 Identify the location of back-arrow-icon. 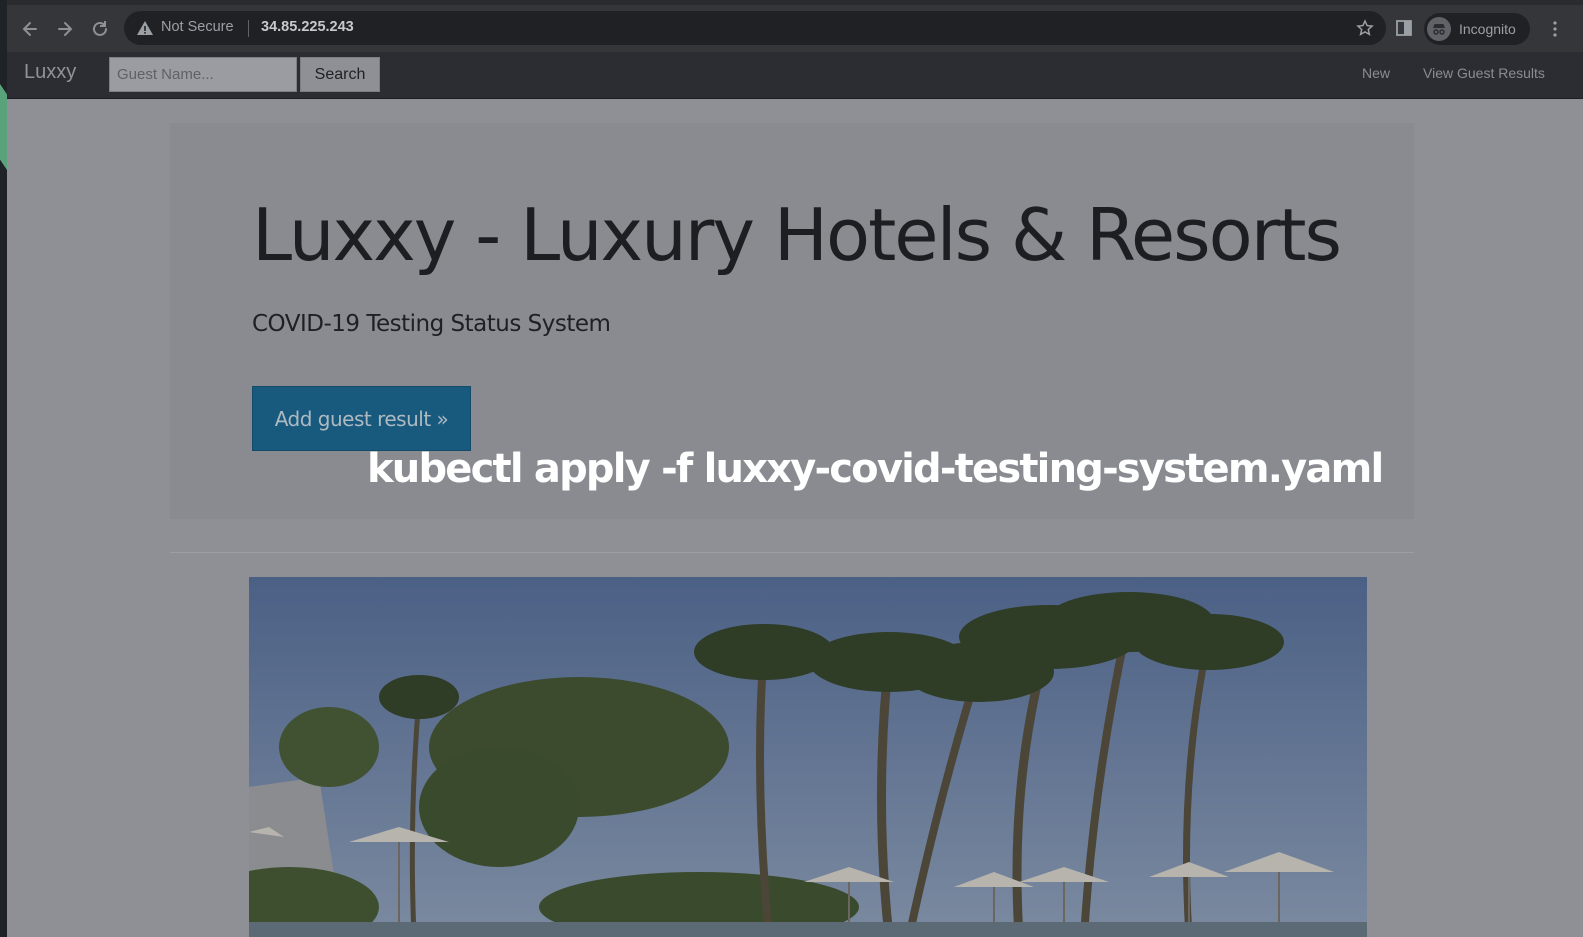
(30, 29).